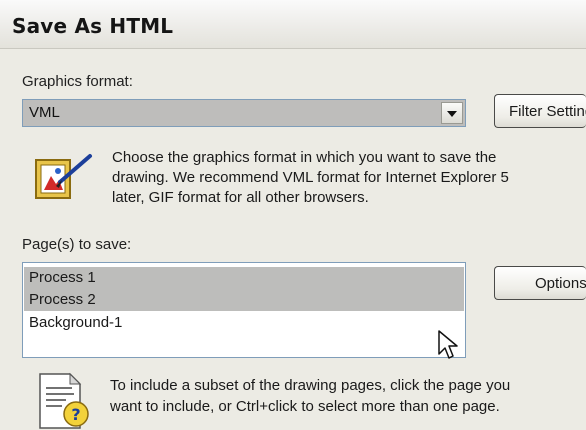 This screenshot has height=430, width=586. What do you see at coordinates (560, 283) in the screenshot?
I see `options-label: Options` at bounding box center [560, 283].